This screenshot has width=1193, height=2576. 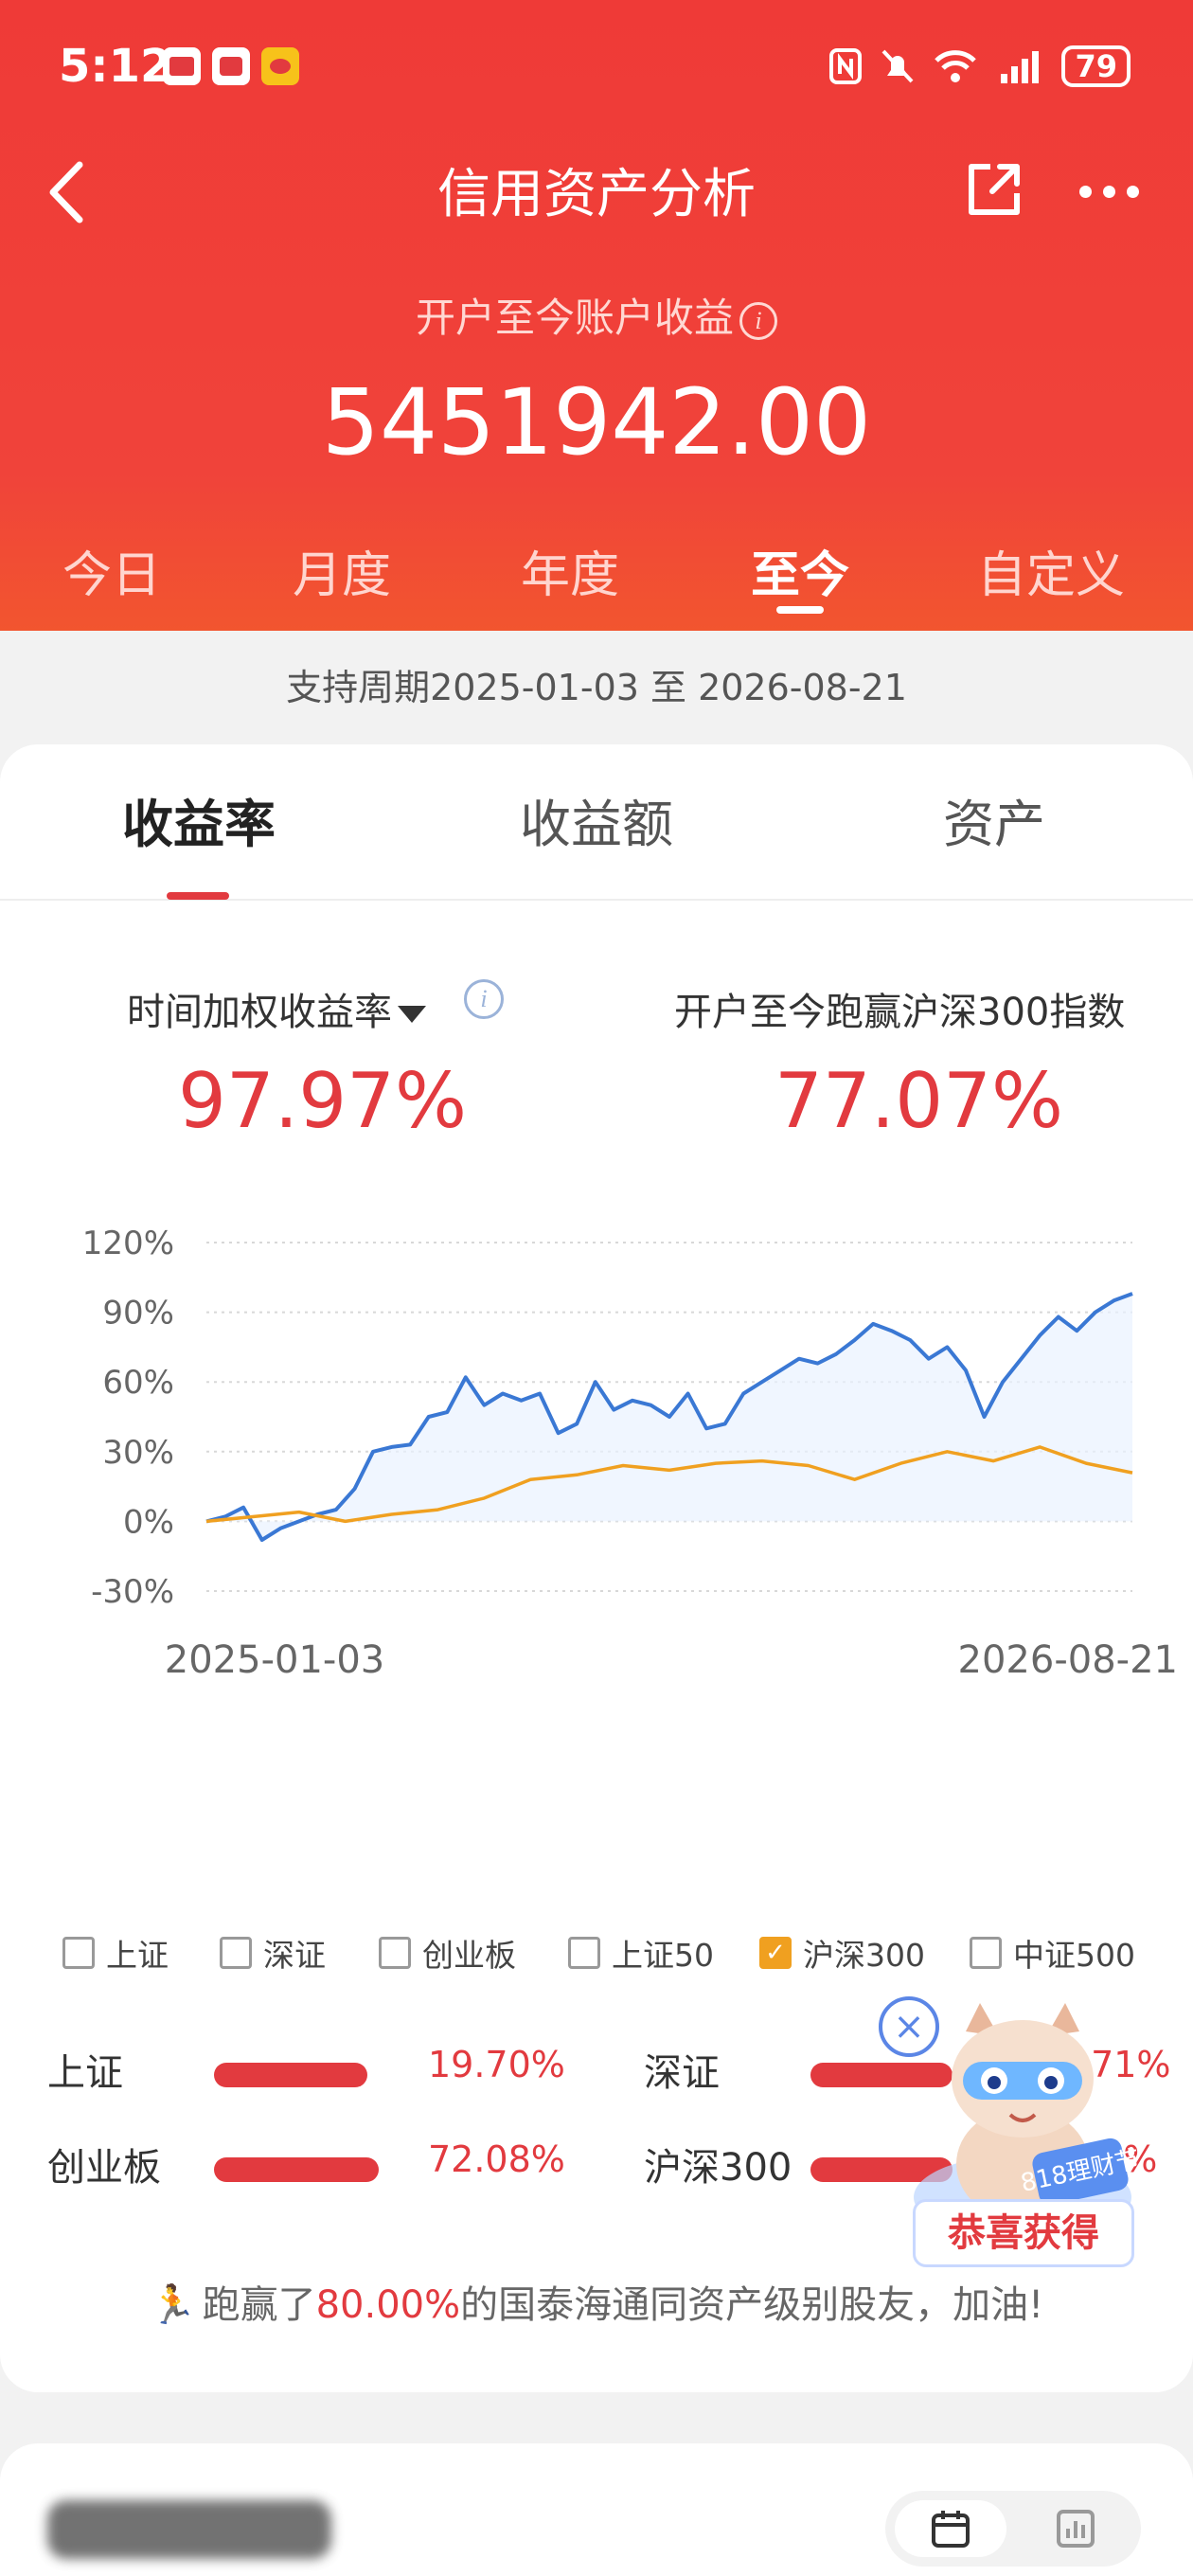 I want to click on x-end-label: 2026-08-21, so click(x=1068, y=1660).